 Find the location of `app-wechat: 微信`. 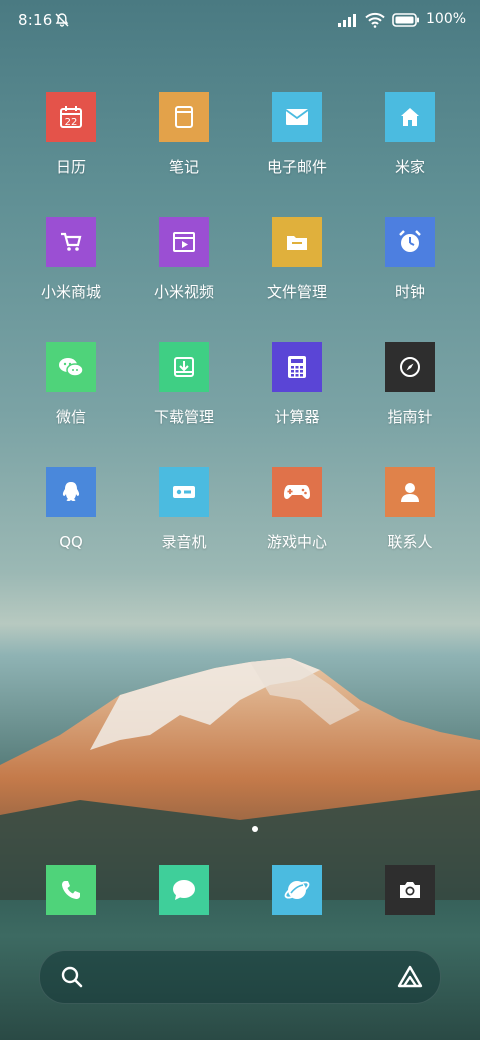

app-wechat: 微信 is located at coordinates (71, 384).